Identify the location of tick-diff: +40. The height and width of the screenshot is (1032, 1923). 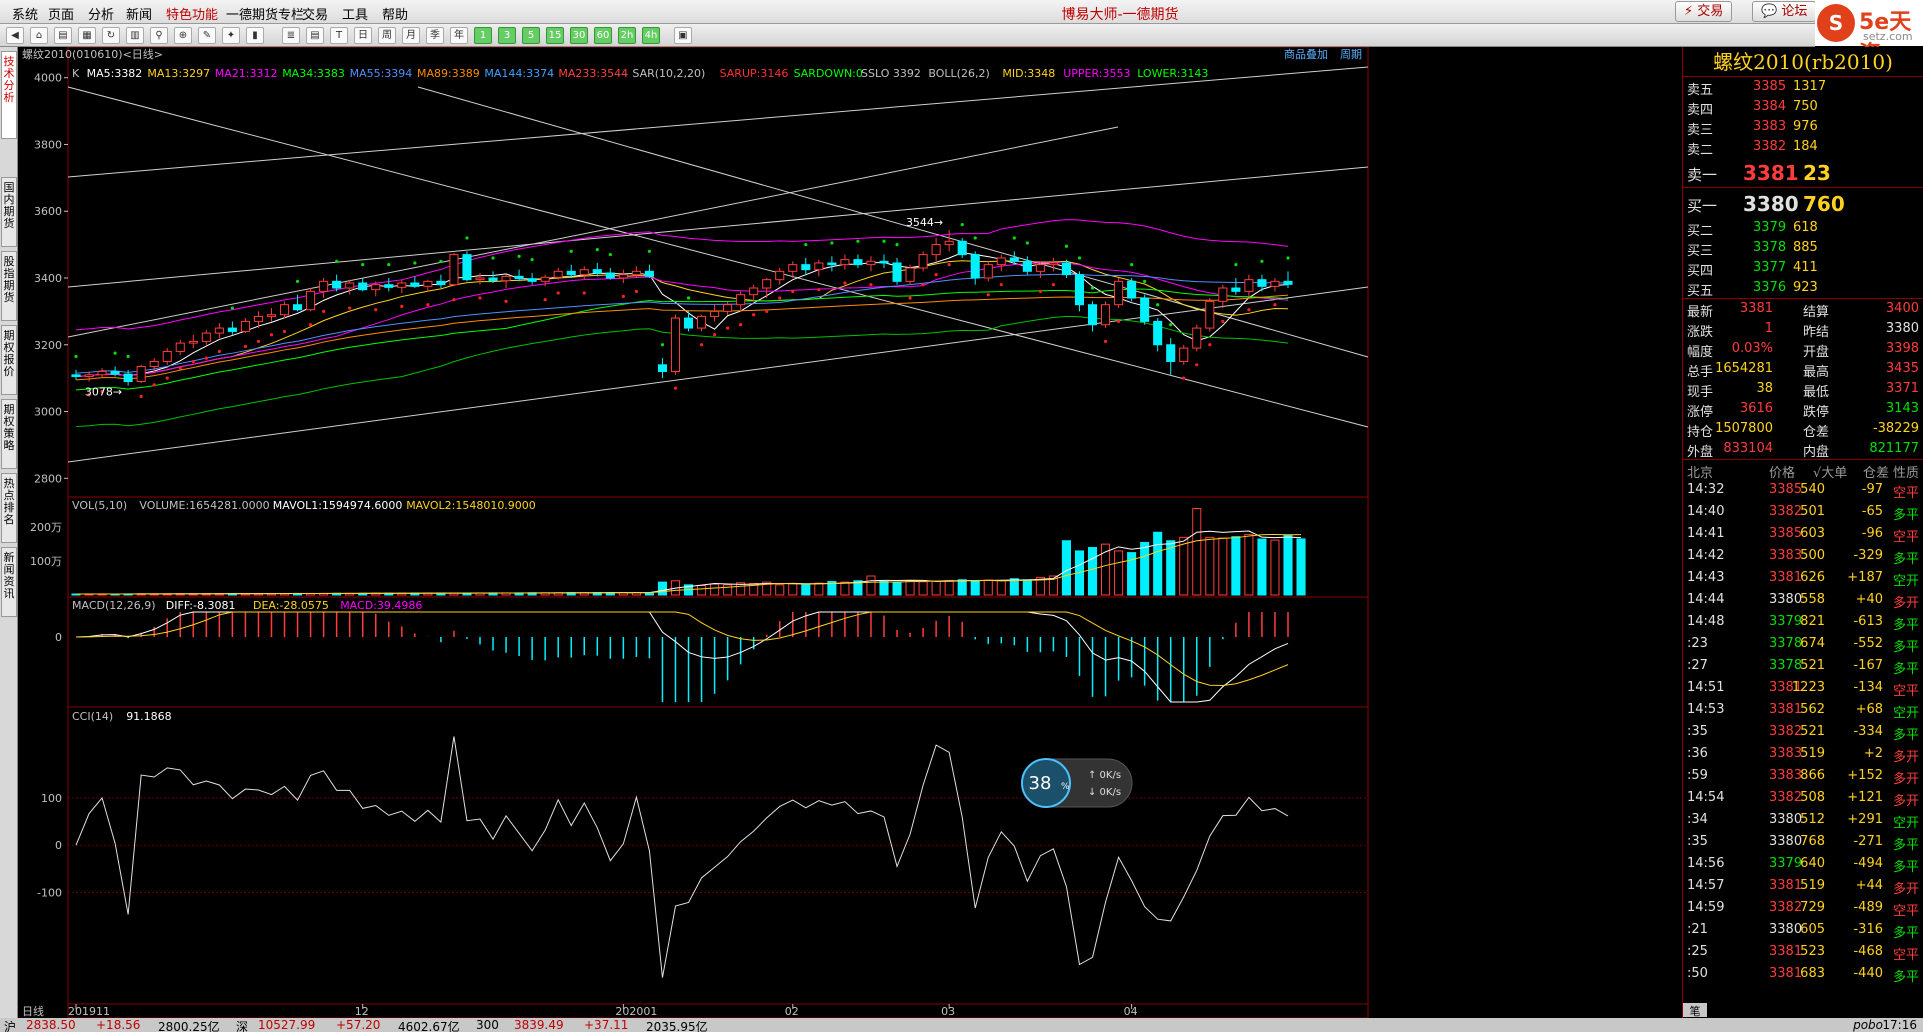
(1869, 599).